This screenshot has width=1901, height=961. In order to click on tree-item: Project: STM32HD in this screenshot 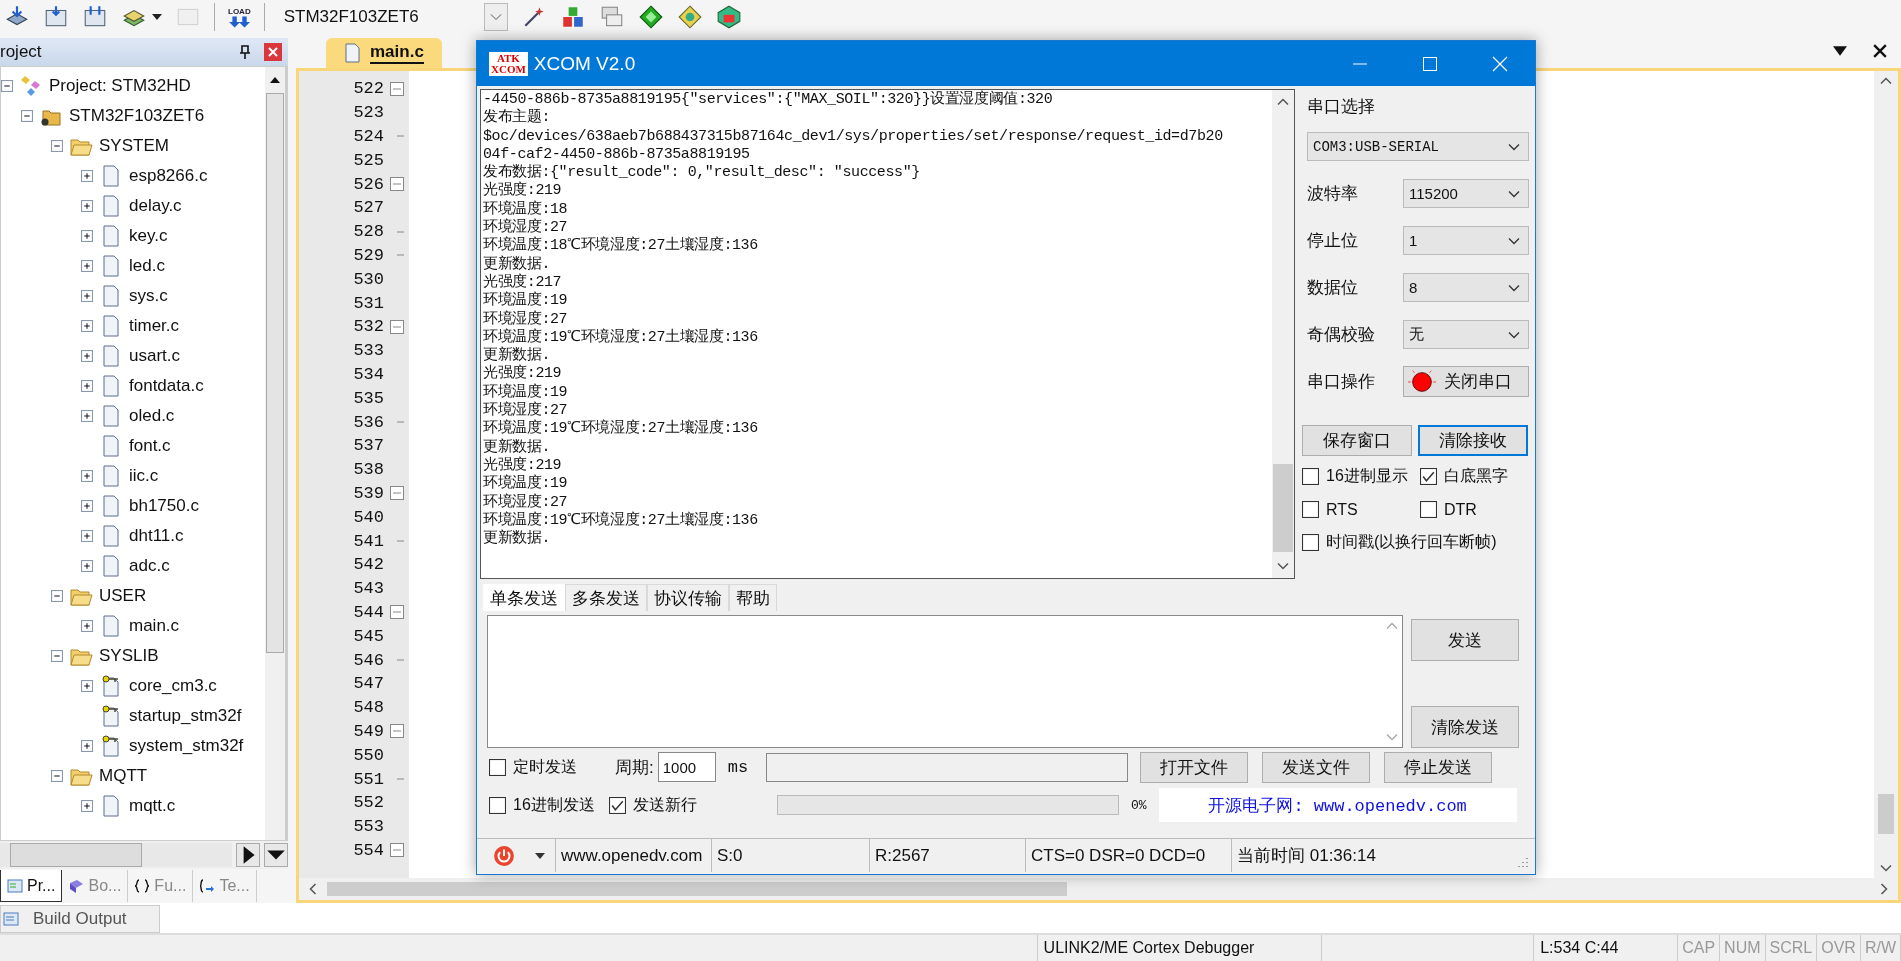, I will do `click(120, 86)`.